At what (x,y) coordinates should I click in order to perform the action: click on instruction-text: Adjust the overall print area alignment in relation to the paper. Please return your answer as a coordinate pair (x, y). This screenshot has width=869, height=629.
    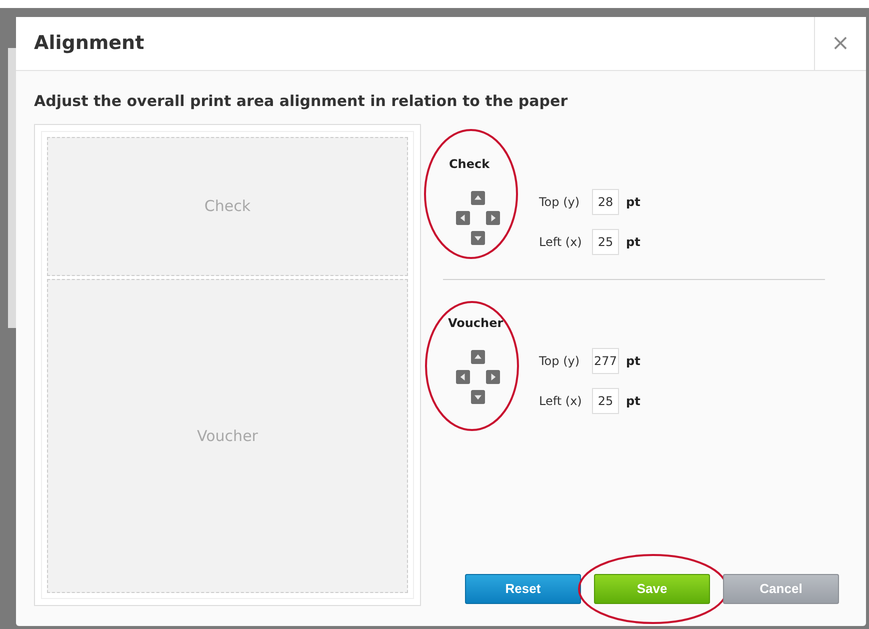
    Looking at the image, I should click on (301, 101).